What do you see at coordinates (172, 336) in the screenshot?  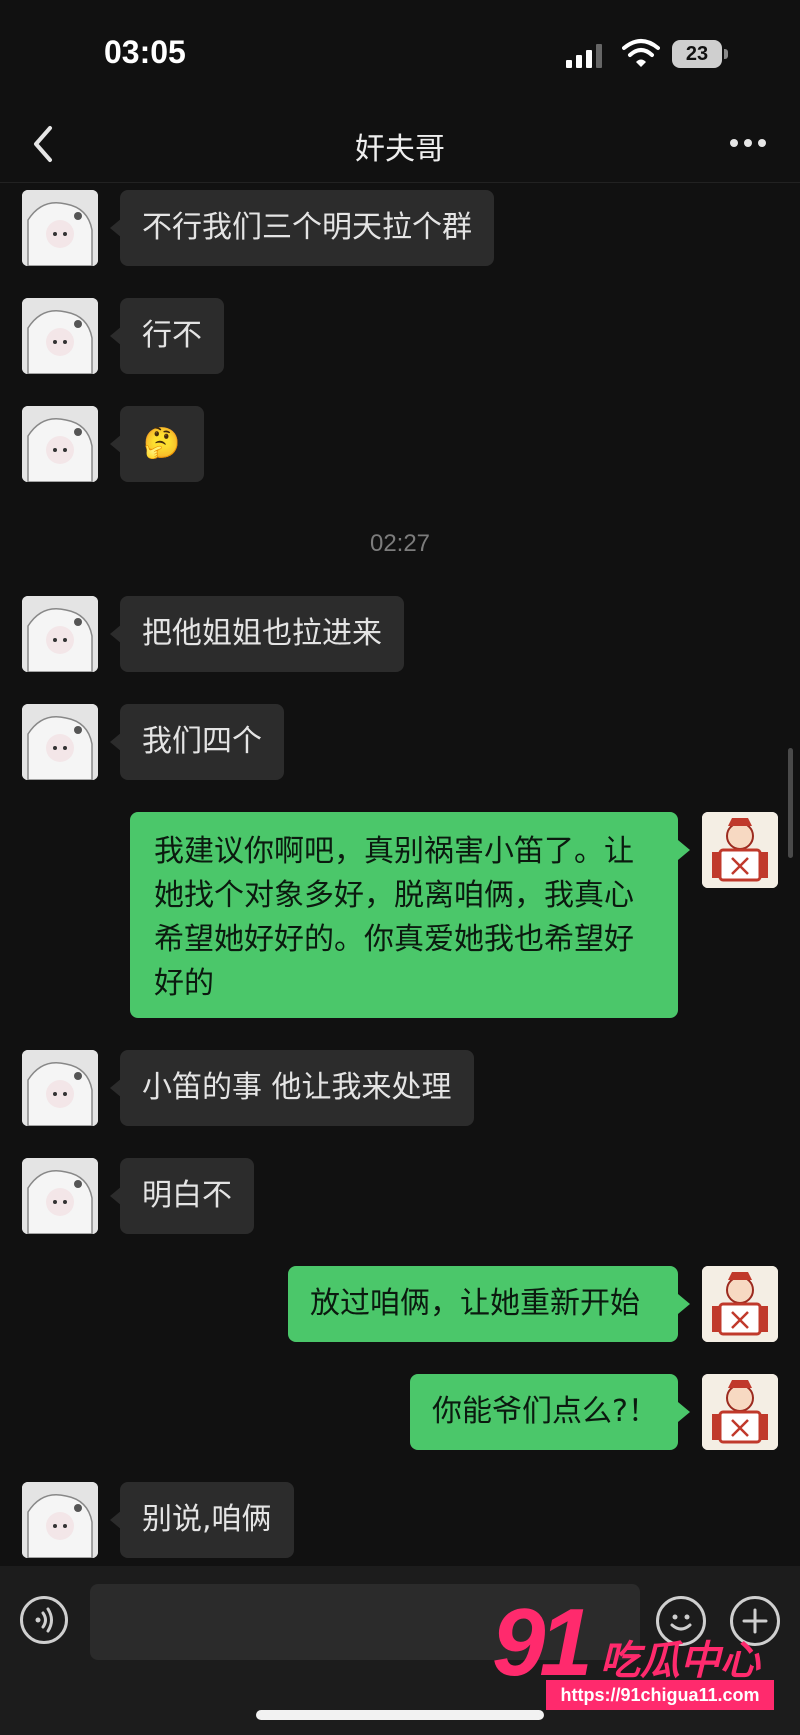 I see `message-bubble: 行不` at bounding box center [172, 336].